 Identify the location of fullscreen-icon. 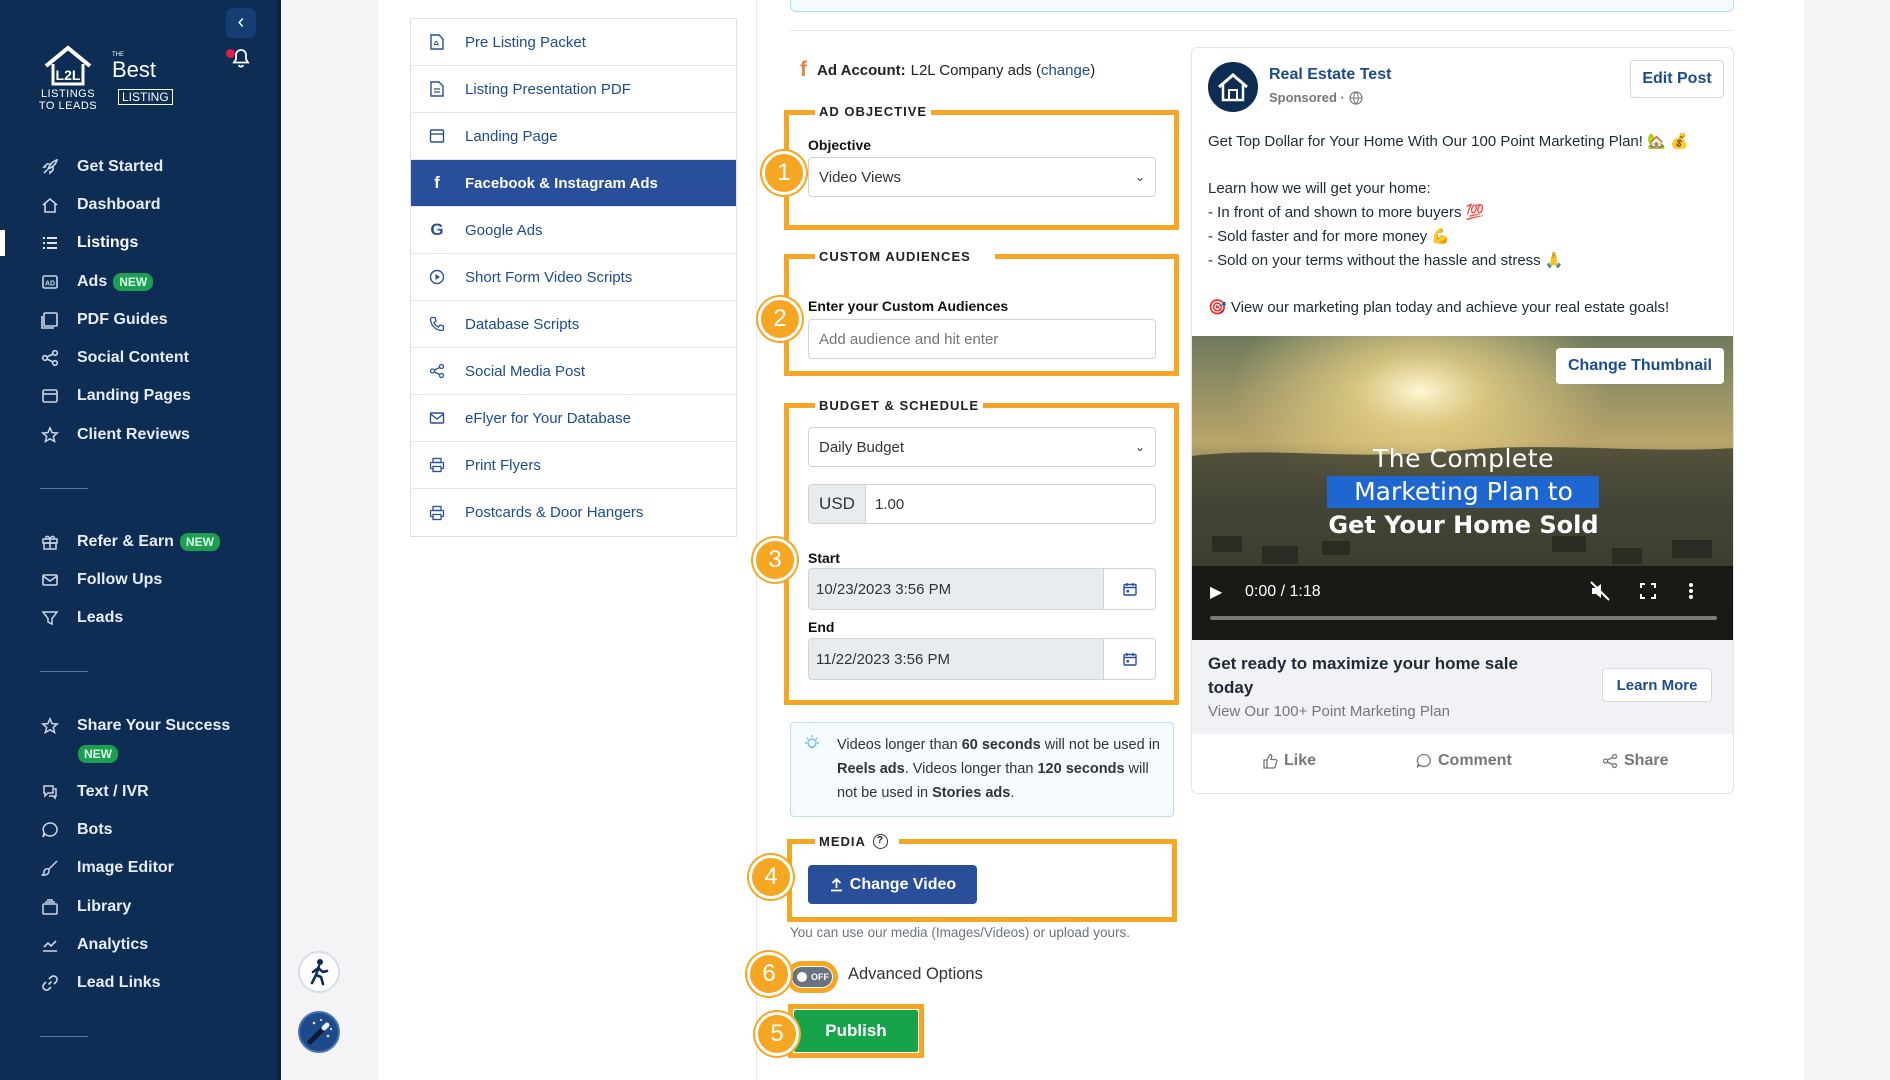
(1648, 593).